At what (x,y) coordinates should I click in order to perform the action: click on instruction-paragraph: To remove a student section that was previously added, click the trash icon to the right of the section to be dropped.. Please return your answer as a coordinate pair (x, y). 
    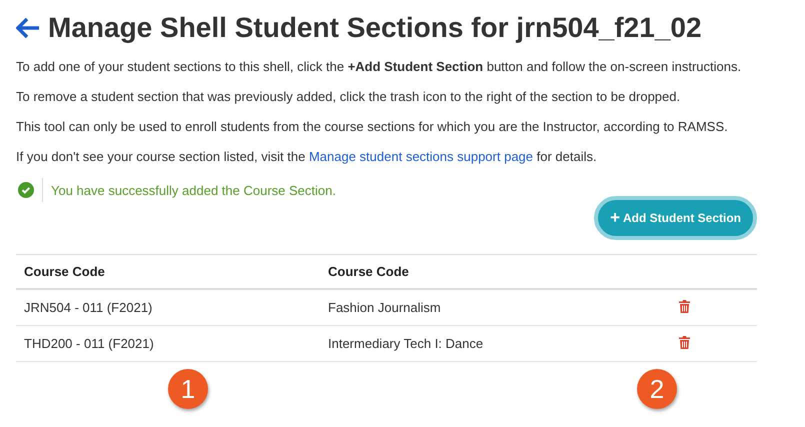
    Looking at the image, I should click on (349, 96).